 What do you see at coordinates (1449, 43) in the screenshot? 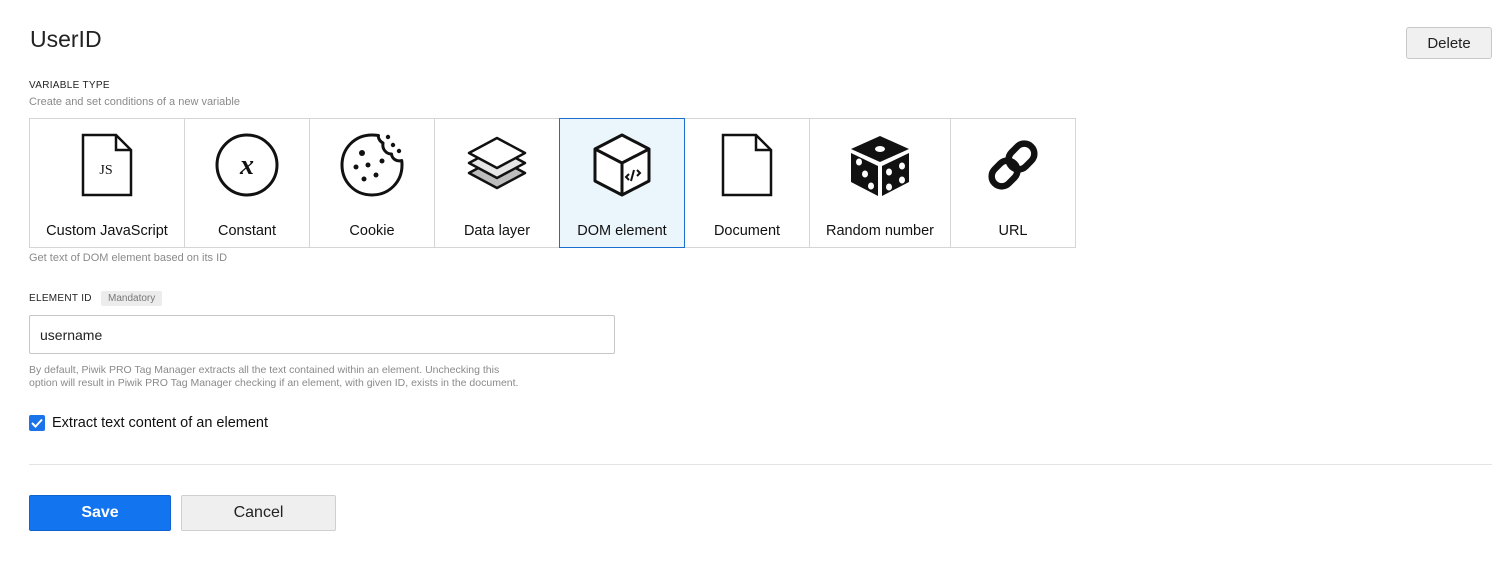
I see `delete-button: Delete` at bounding box center [1449, 43].